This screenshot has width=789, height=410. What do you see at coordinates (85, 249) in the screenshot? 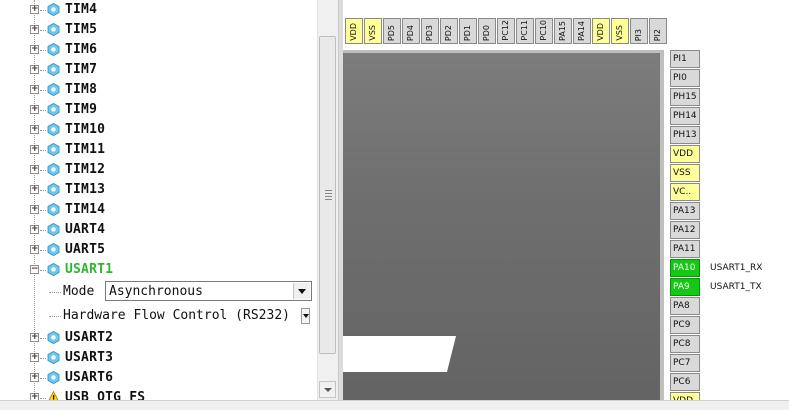
I see `tree-node-label: UART5` at bounding box center [85, 249].